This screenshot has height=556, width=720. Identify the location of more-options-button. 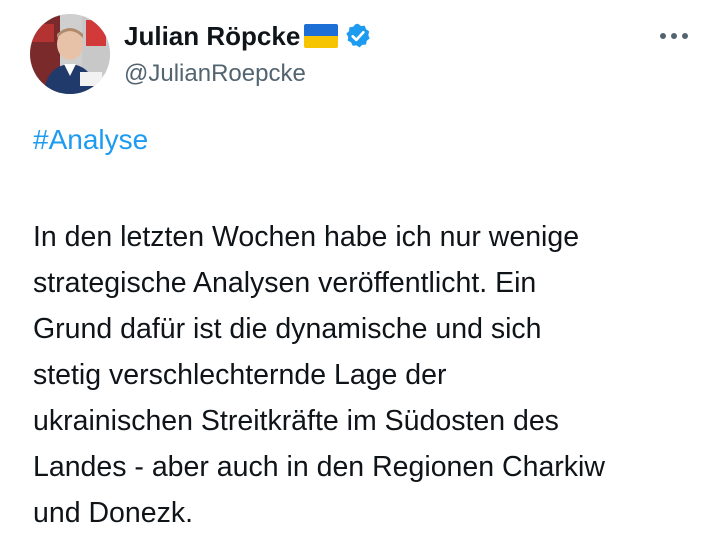
(674, 36).